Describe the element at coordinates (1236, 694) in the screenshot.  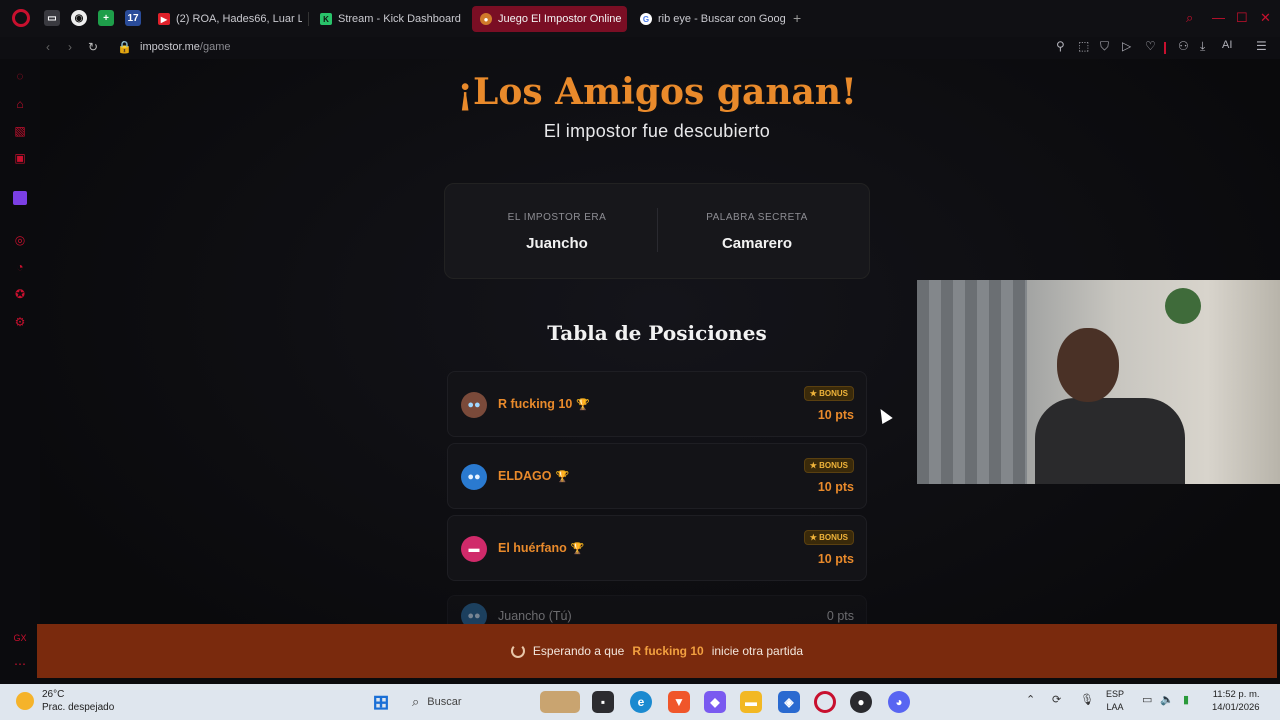
I see `clock-time: 11:52 p. m.` at that location.